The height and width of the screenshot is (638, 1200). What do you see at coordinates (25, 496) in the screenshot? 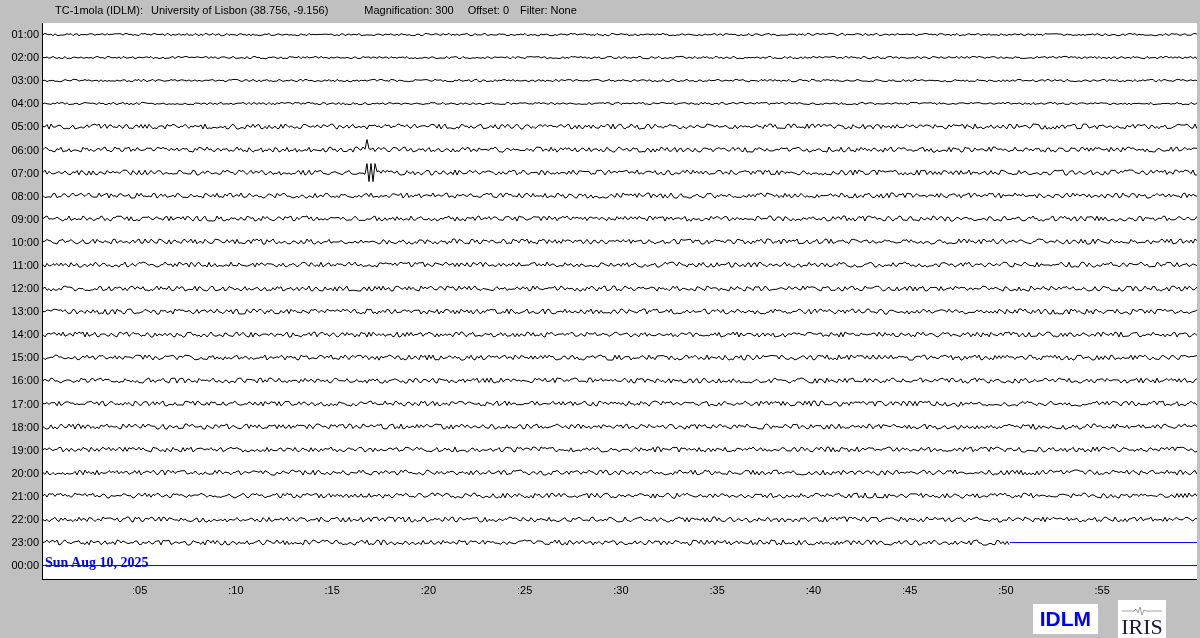
I see `hour-label: 21:00` at bounding box center [25, 496].